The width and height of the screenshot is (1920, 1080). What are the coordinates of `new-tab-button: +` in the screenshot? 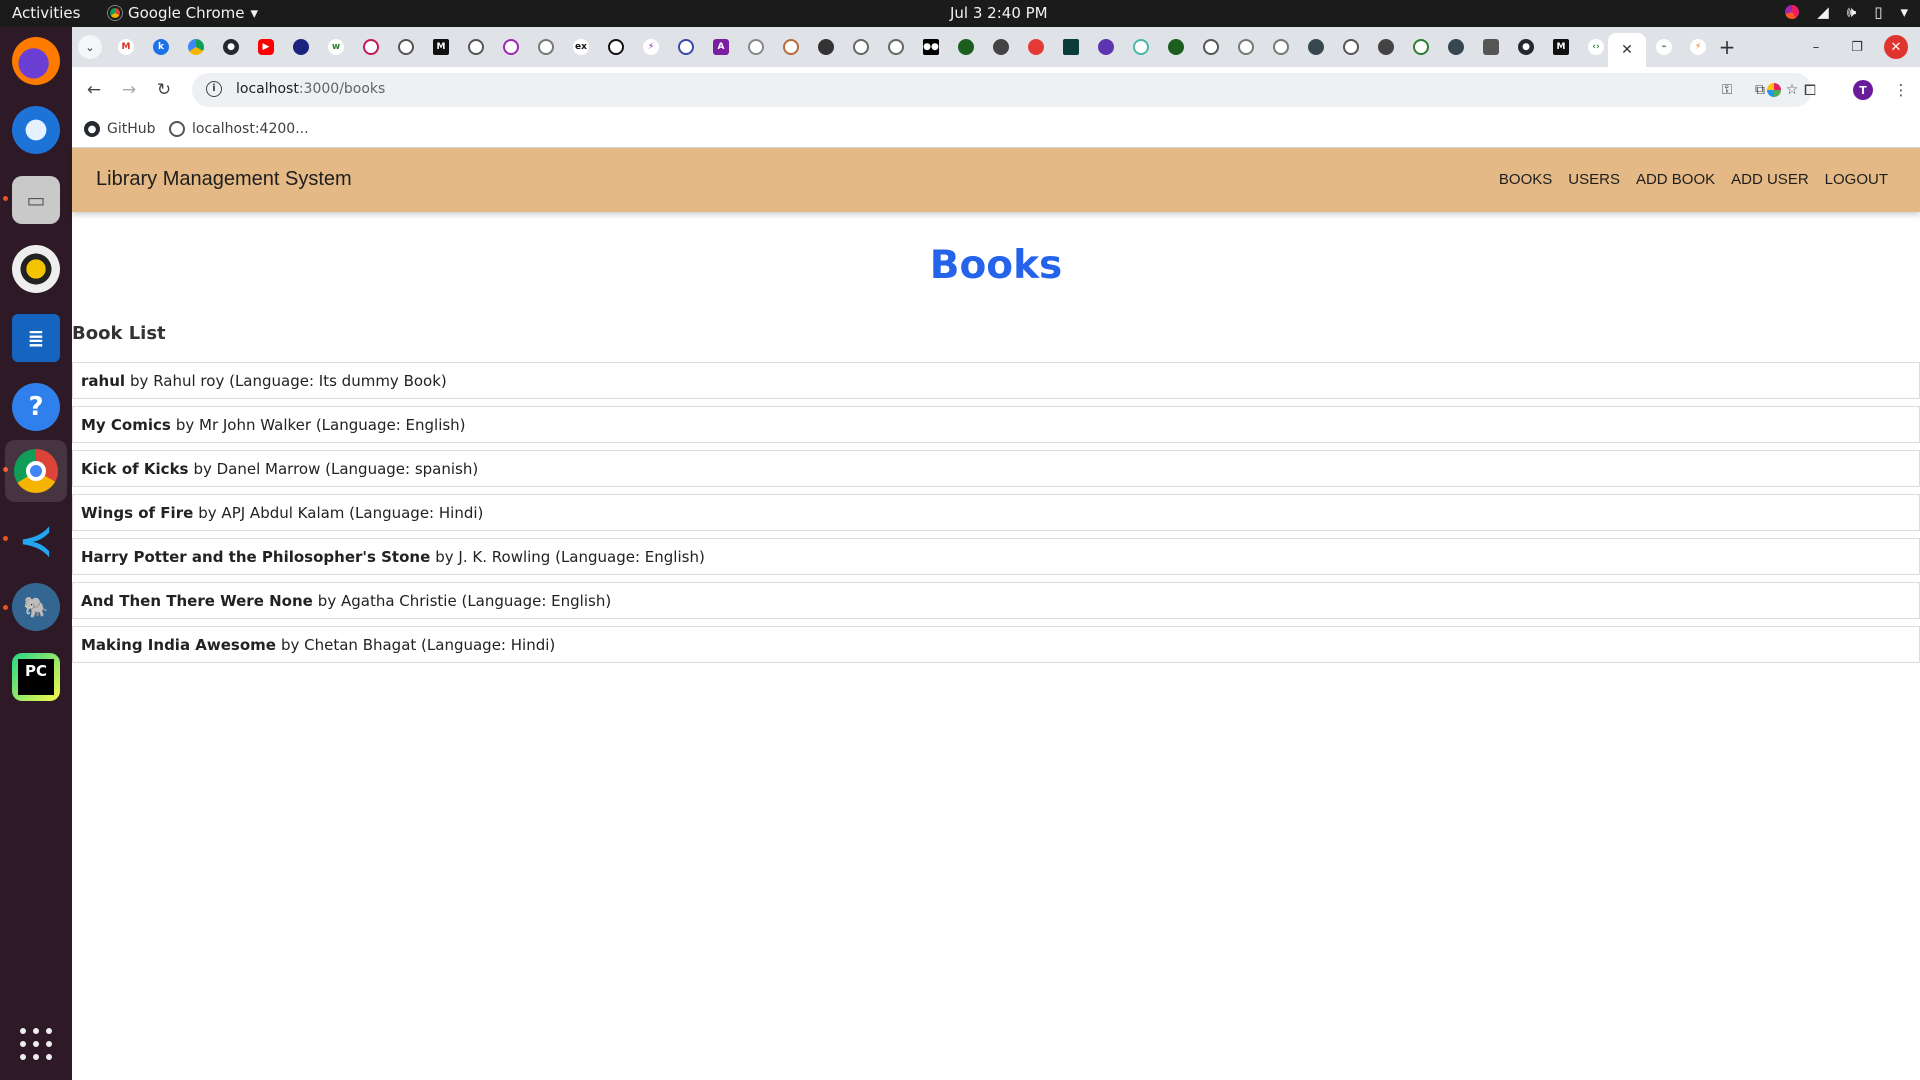 It's located at (1727, 47).